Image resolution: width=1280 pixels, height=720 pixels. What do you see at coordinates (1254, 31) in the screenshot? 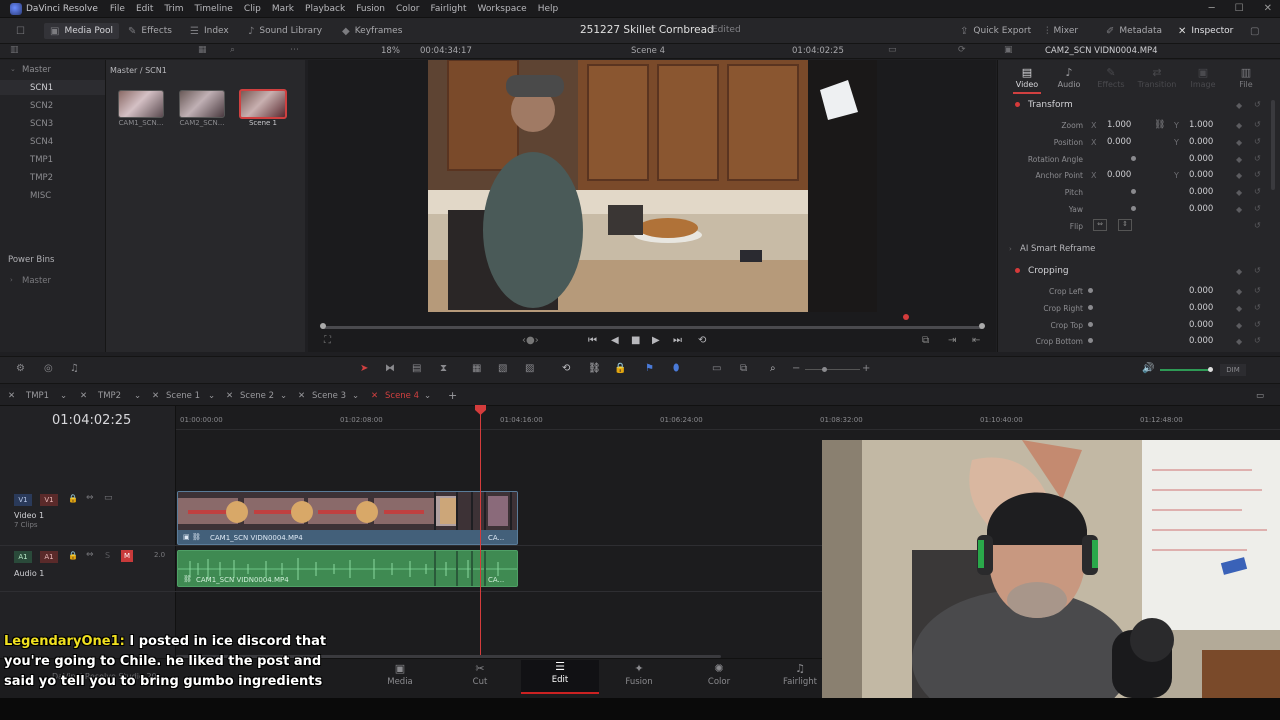
I see `panel-toggle-icon: ▢` at bounding box center [1254, 31].